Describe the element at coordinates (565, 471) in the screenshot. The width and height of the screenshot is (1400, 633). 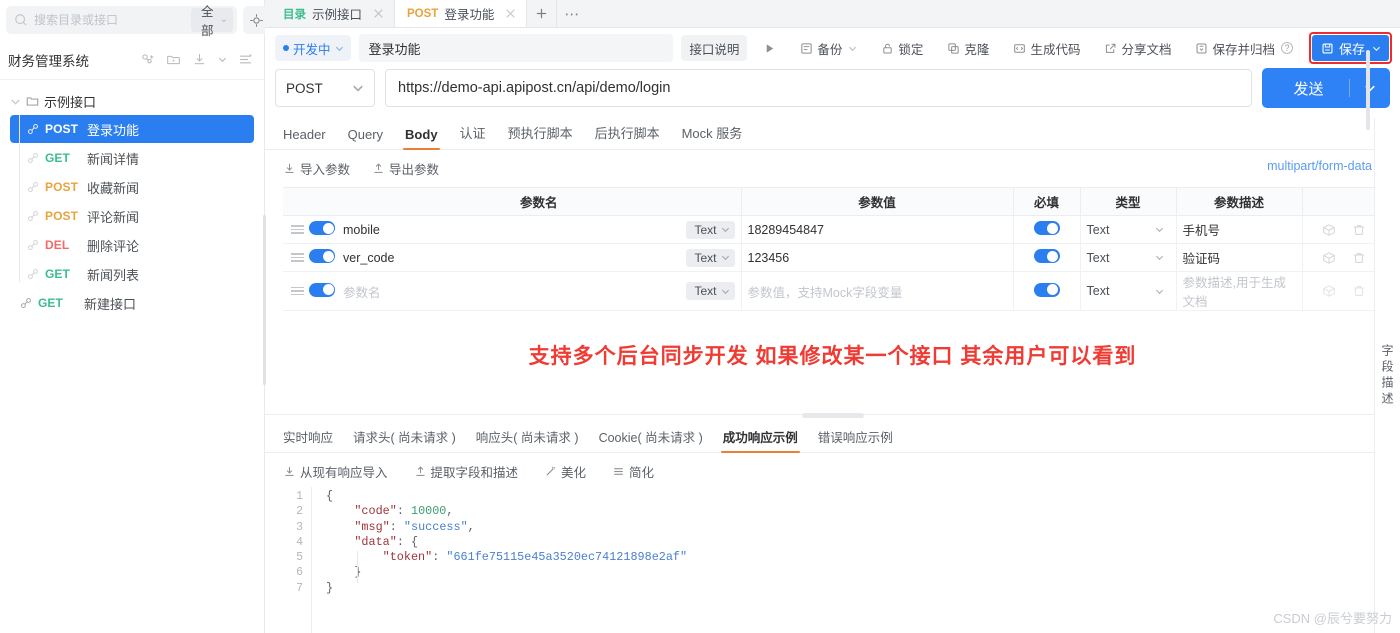
I see `beautify-button: 美化` at that location.